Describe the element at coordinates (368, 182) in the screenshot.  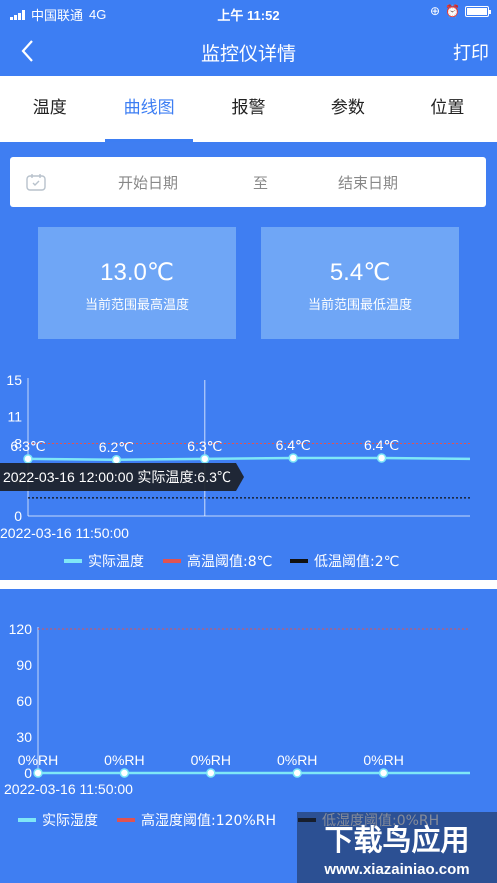
I see `end-date-input: 结束日期` at that location.